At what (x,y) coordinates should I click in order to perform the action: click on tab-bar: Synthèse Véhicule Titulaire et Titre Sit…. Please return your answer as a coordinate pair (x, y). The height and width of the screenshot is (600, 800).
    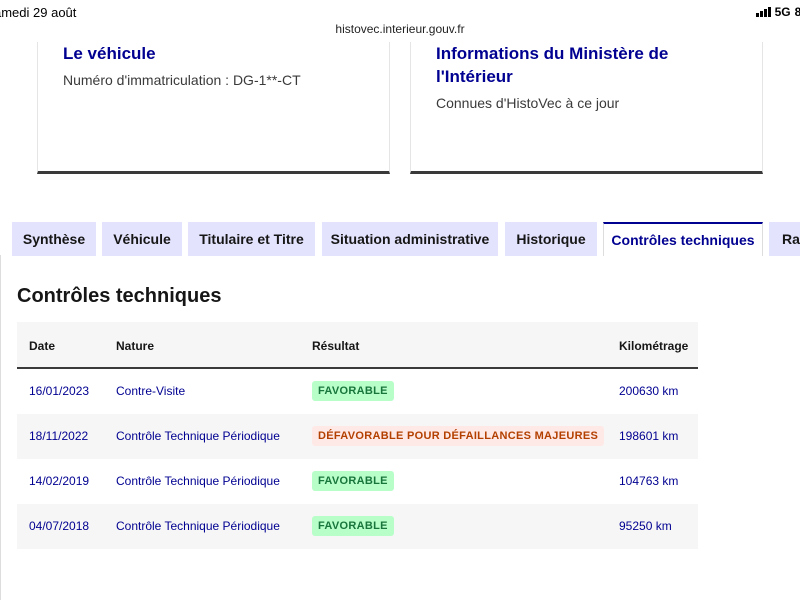
    Looking at the image, I should click on (400, 239).